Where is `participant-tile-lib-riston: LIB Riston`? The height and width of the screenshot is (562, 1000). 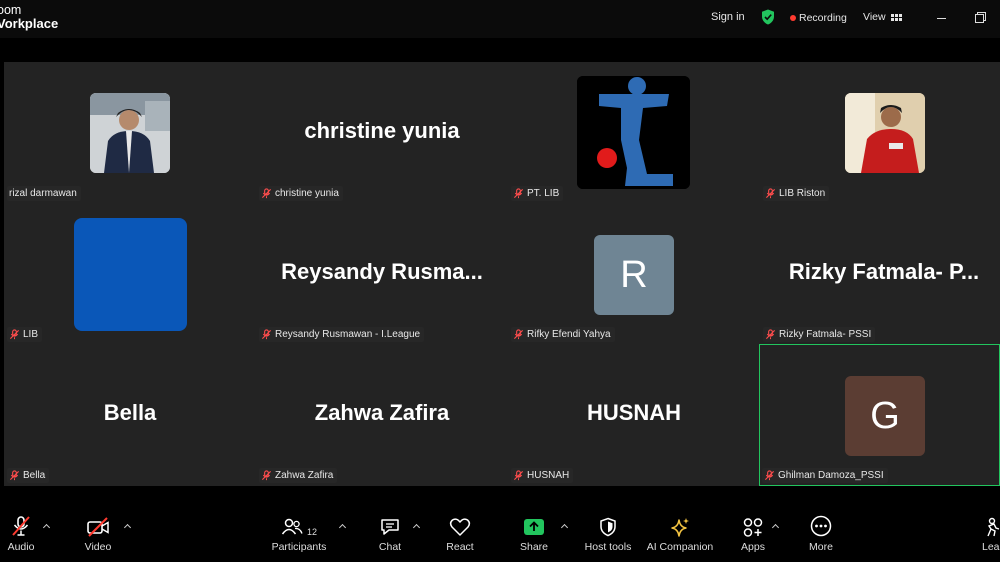
participant-tile-lib-riston: LIB Riston is located at coordinates (880, 133).